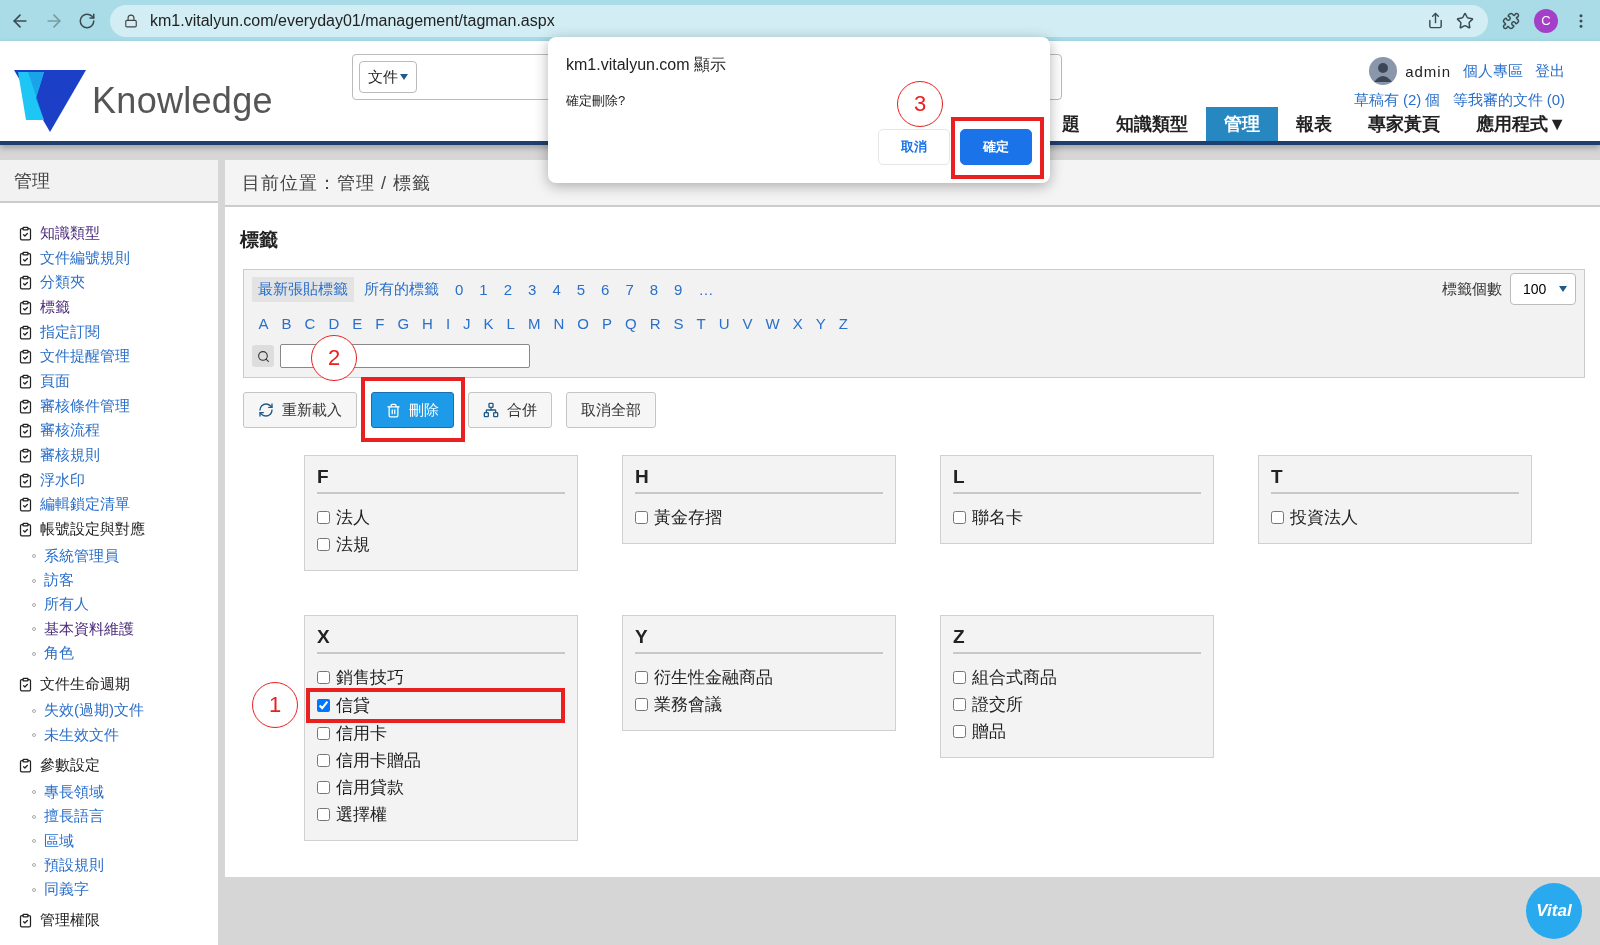 The image size is (1600, 945). I want to click on tag-label: 選擇權, so click(361, 814).